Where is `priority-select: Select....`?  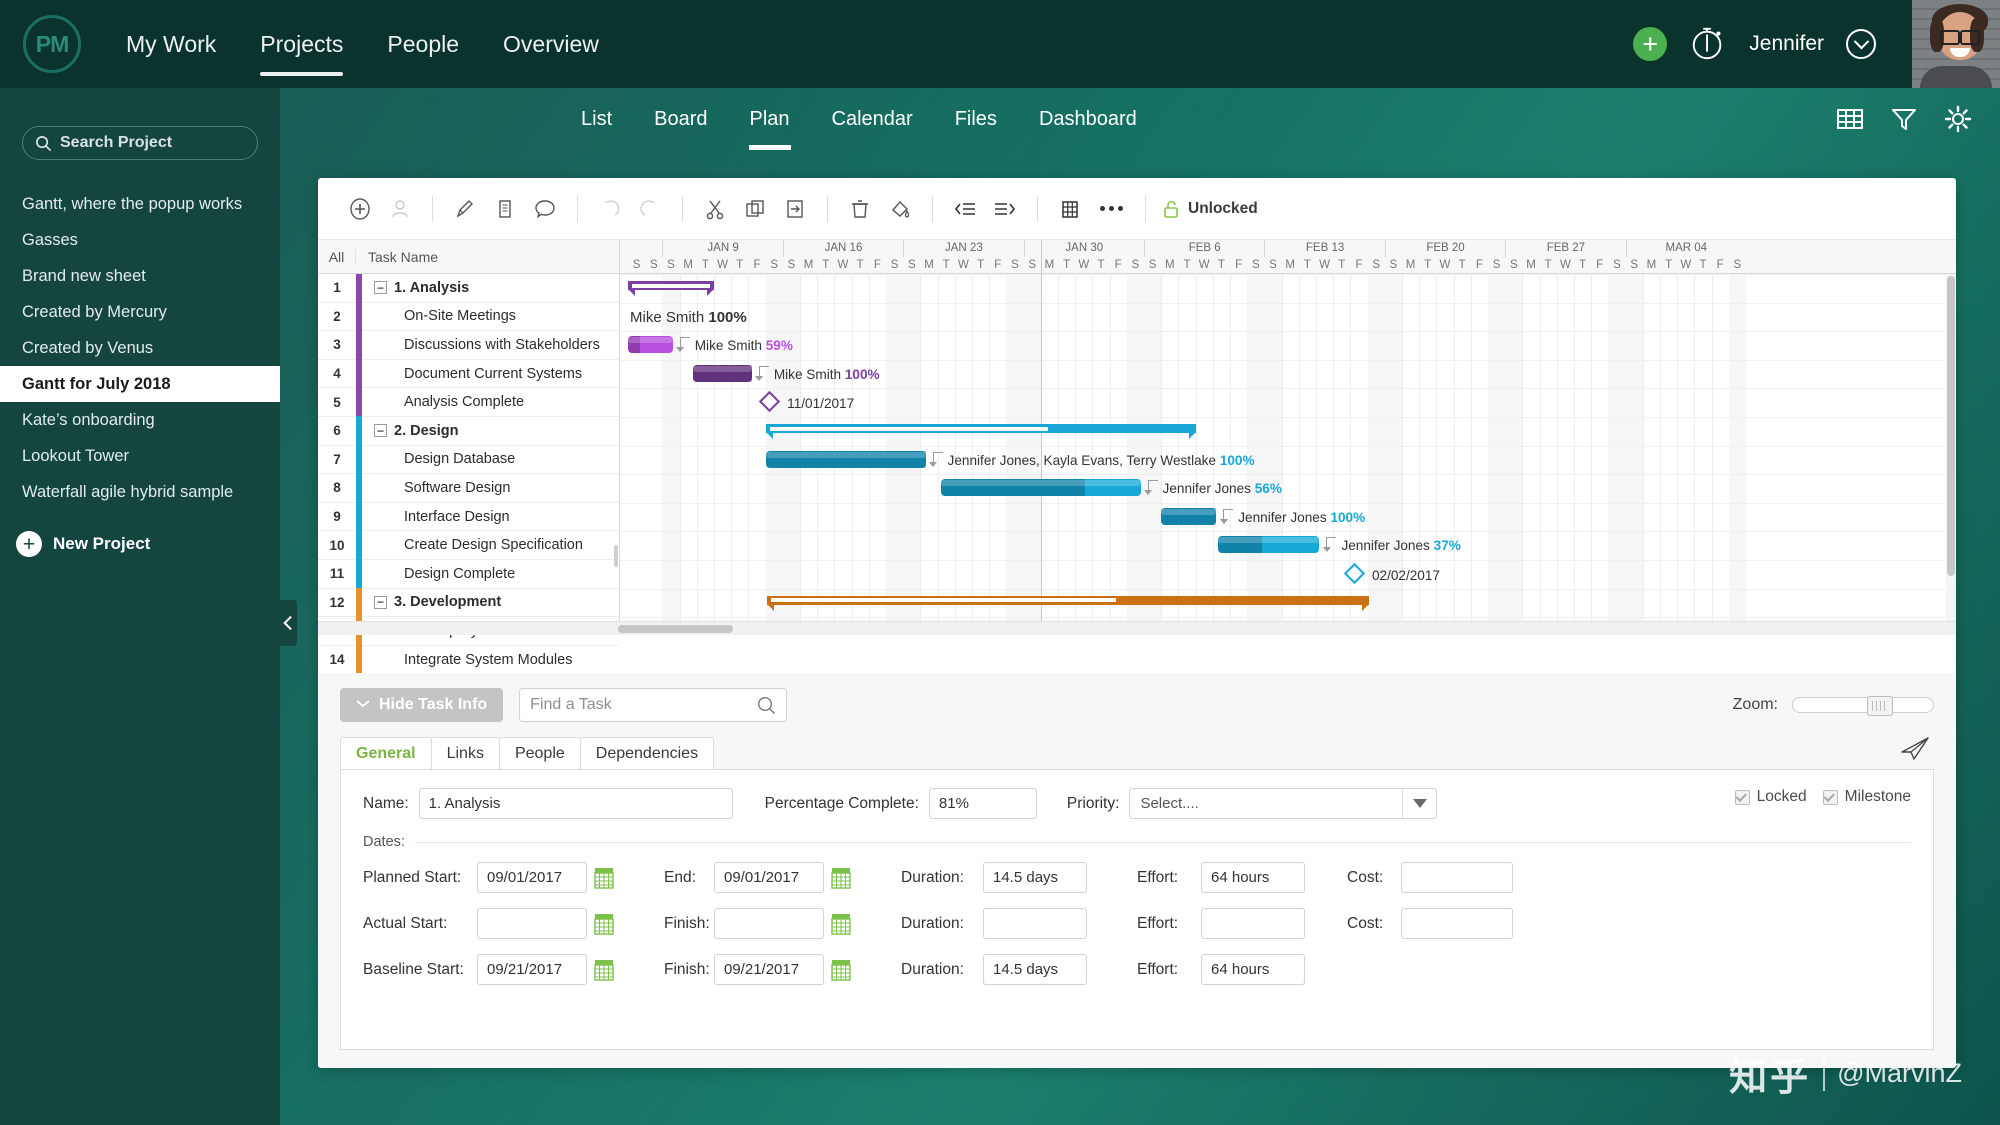 priority-select: Select.... is located at coordinates (1283, 803).